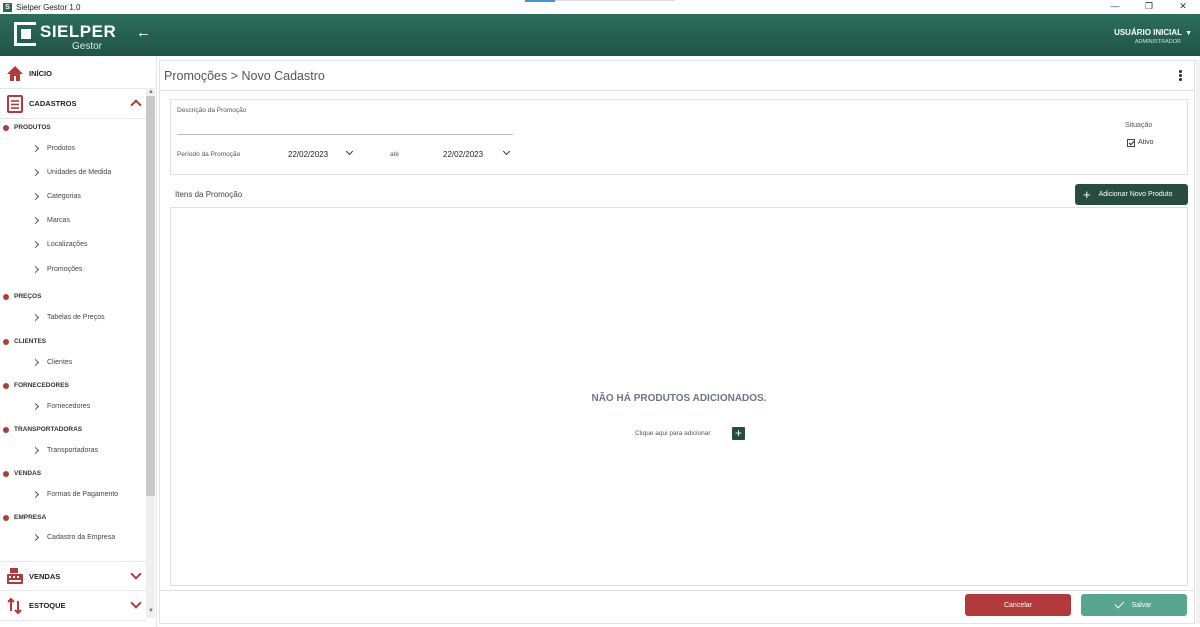 Image resolution: width=1200 pixels, height=627 pixels. What do you see at coordinates (56, 196) in the screenshot?
I see `sidebar-item-categorias: Categorias` at bounding box center [56, 196].